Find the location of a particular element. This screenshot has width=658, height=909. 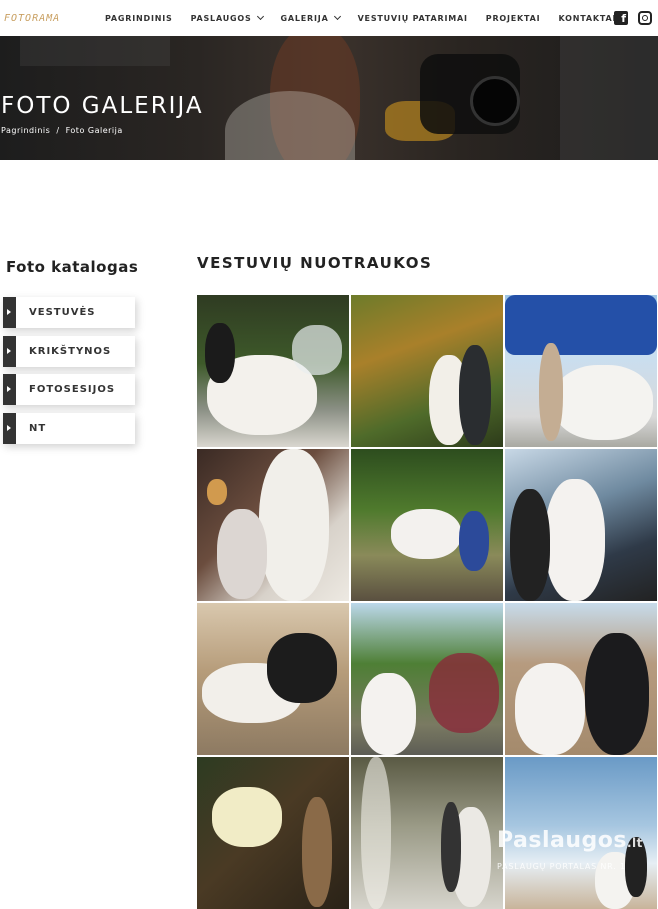

hero-photo-window is located at coordinates (609, 98).